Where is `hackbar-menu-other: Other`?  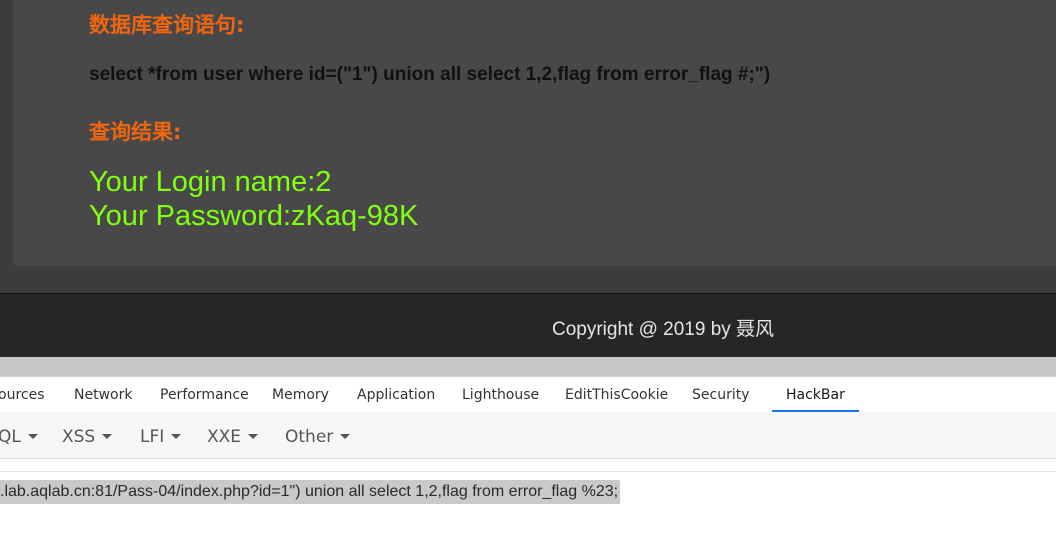
hackbar-menu-other: Other is located at coordinates (318, 435).